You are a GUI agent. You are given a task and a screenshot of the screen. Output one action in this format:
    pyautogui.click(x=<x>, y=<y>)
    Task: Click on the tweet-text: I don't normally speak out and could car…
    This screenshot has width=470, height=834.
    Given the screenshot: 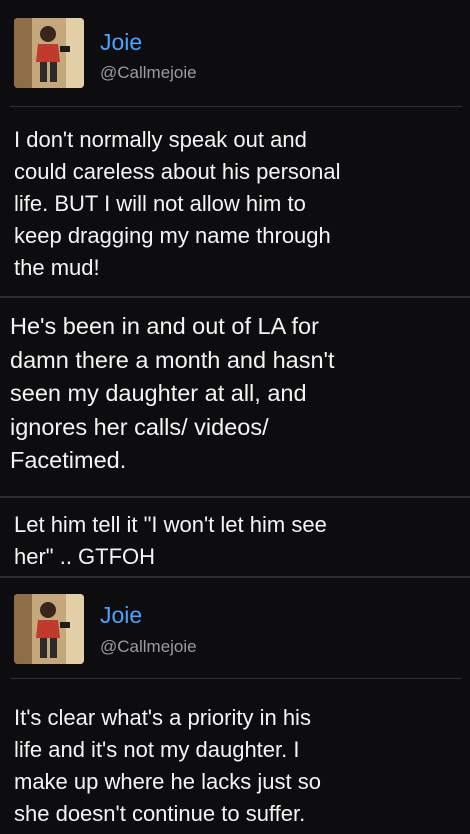 What is the action you would take?
    pyautogui.click(x=177, y=203)
    